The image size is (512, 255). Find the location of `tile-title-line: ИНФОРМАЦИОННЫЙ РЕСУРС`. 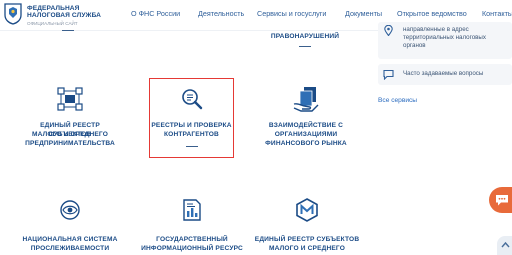

tile-title-line: ИНФОРМАЦИОННЫЙ РЕСУРС is located at coordinates (192, 248).